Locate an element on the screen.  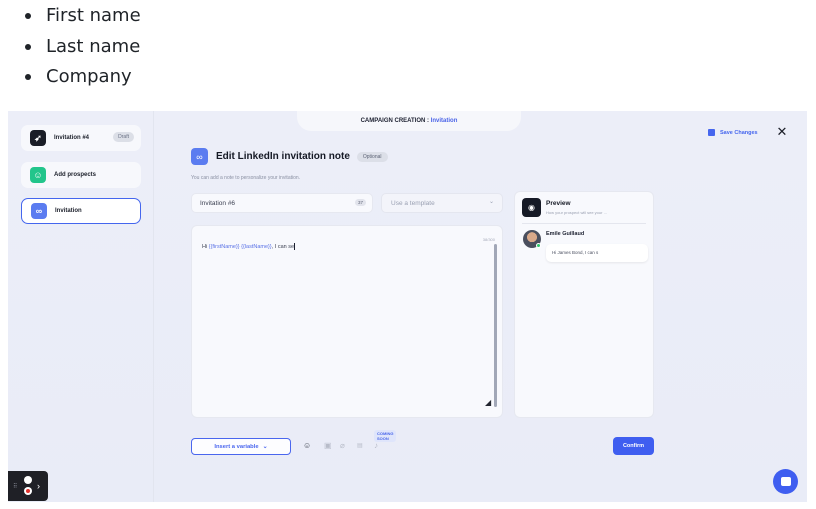
message-text: Hi {{firstName}} {{lastName}}, I can se is located at coordinates (248, 246).